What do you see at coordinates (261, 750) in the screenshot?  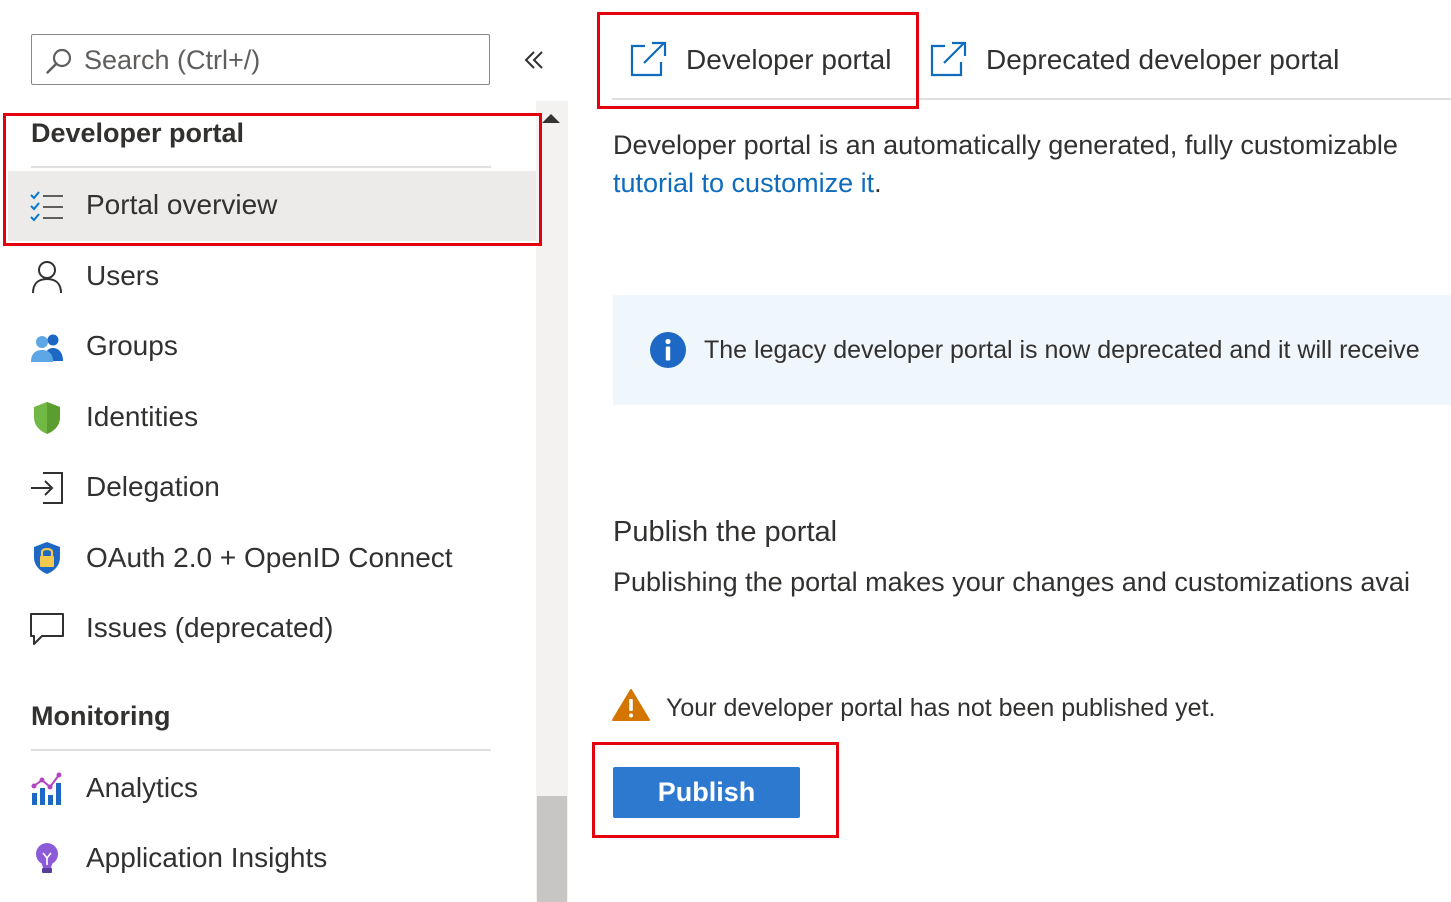 I see `section-divider` at bounding box center [261, 750].